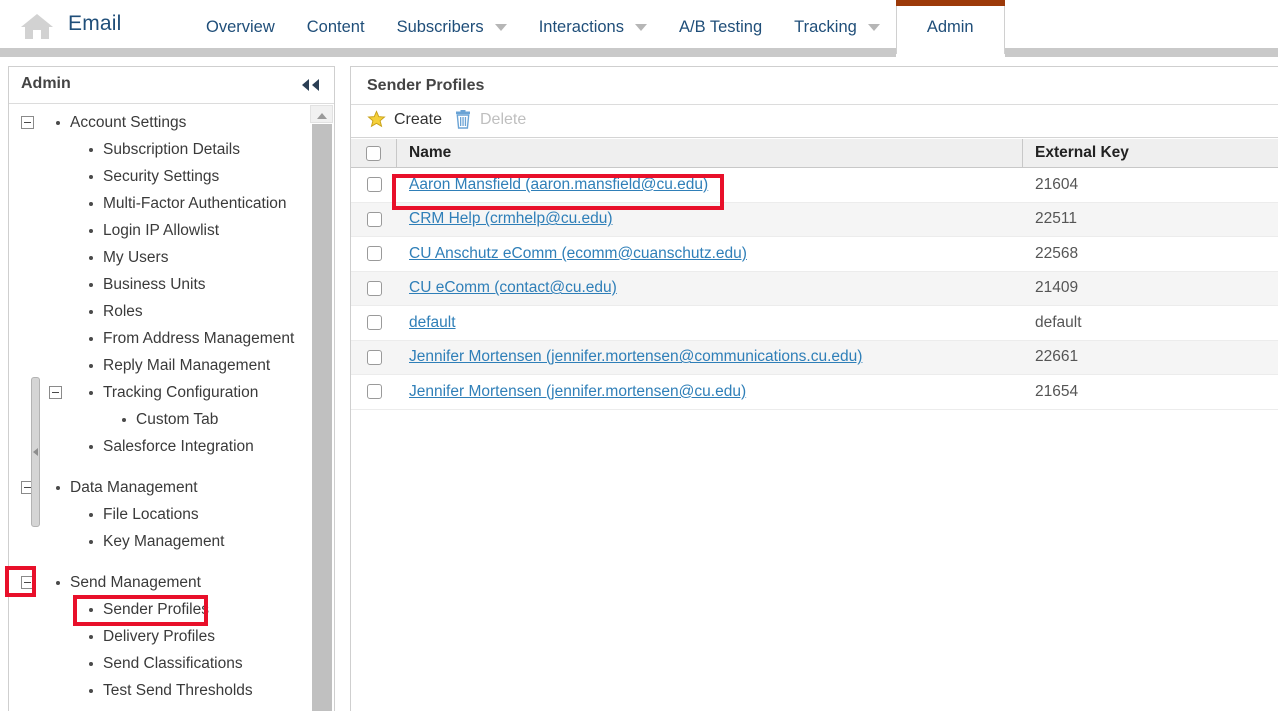 The height and width of the screenshot is (711, 1278). I want to click on sidebar-item-subscription-details: Subscription Details, so click(160, 149).